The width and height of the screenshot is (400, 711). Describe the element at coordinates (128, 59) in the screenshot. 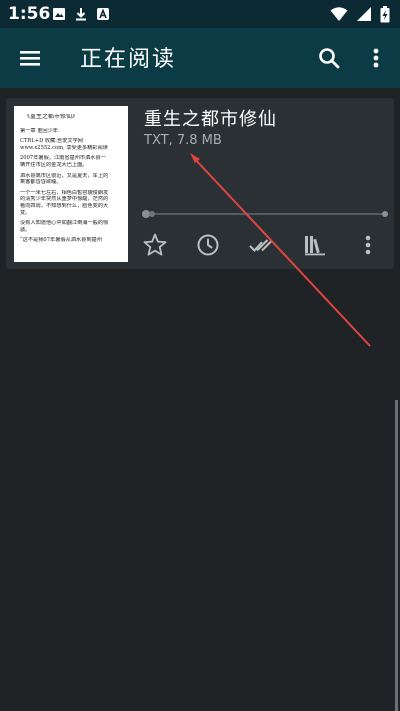

I see `page-title: 正在阅读` at that location.